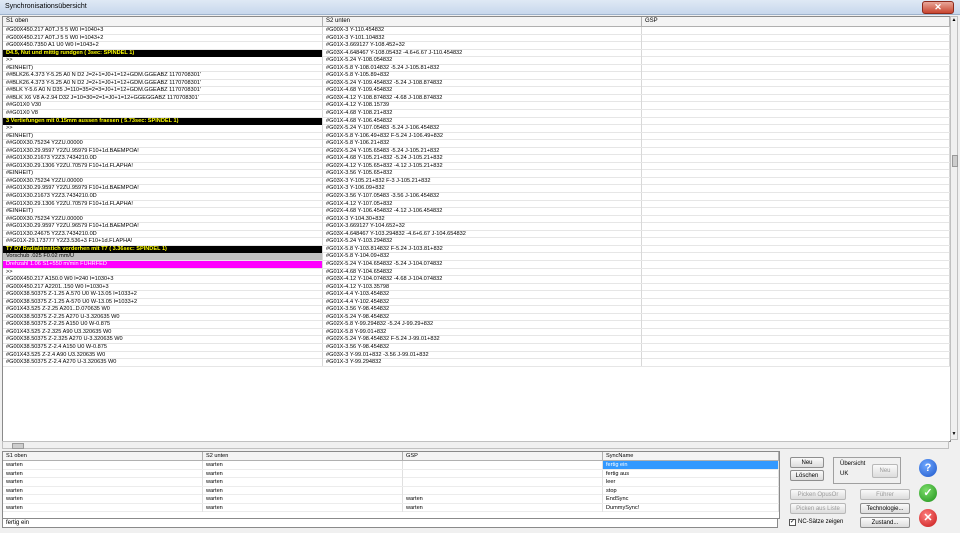 This screenshot has height=533, width=960. I want to click on column-header-s2: S2 unten, so click(482, 21).